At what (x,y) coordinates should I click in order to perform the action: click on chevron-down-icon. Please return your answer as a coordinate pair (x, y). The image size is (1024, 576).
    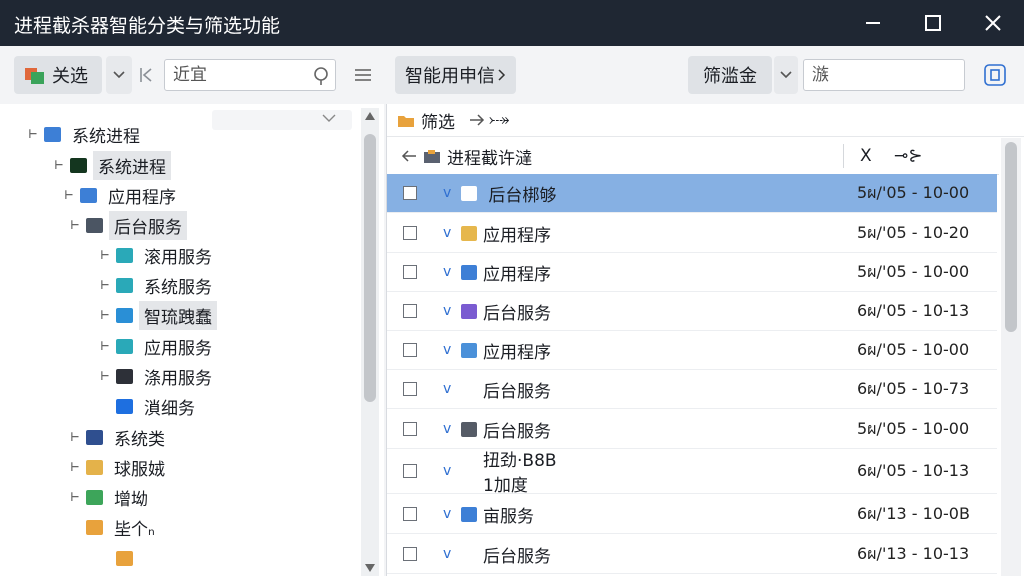
    Looking at the image, I should click on (329, 118).